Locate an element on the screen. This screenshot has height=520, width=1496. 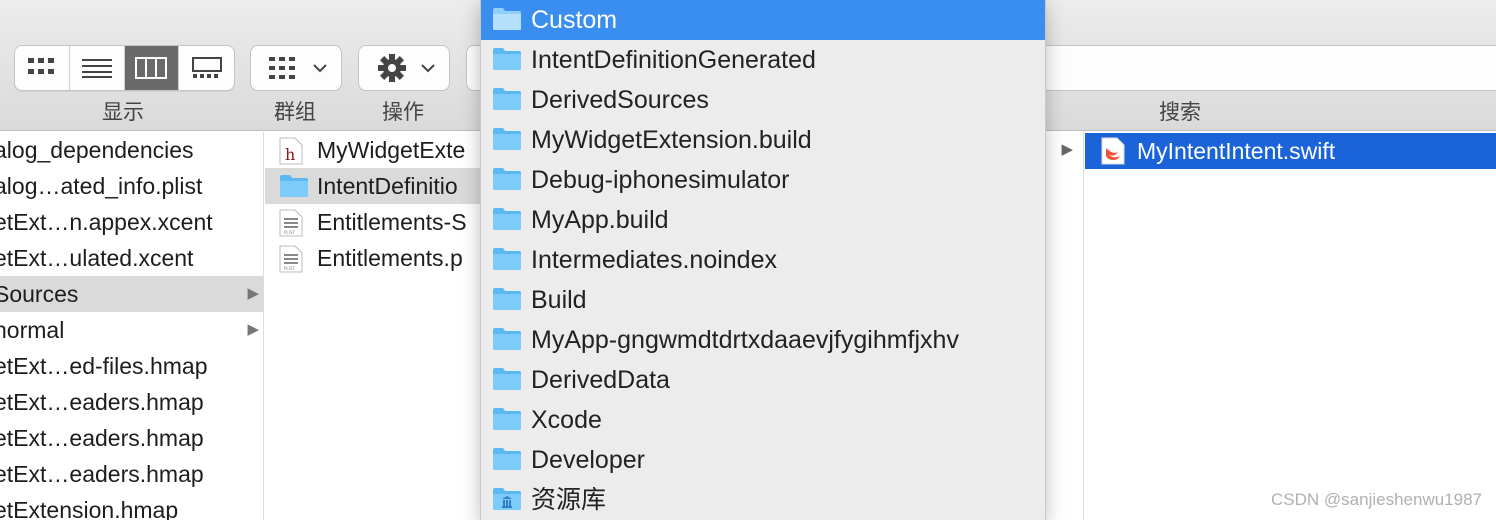
file-name: etExt…ulated.xcent is located at coordinates (97, 258).